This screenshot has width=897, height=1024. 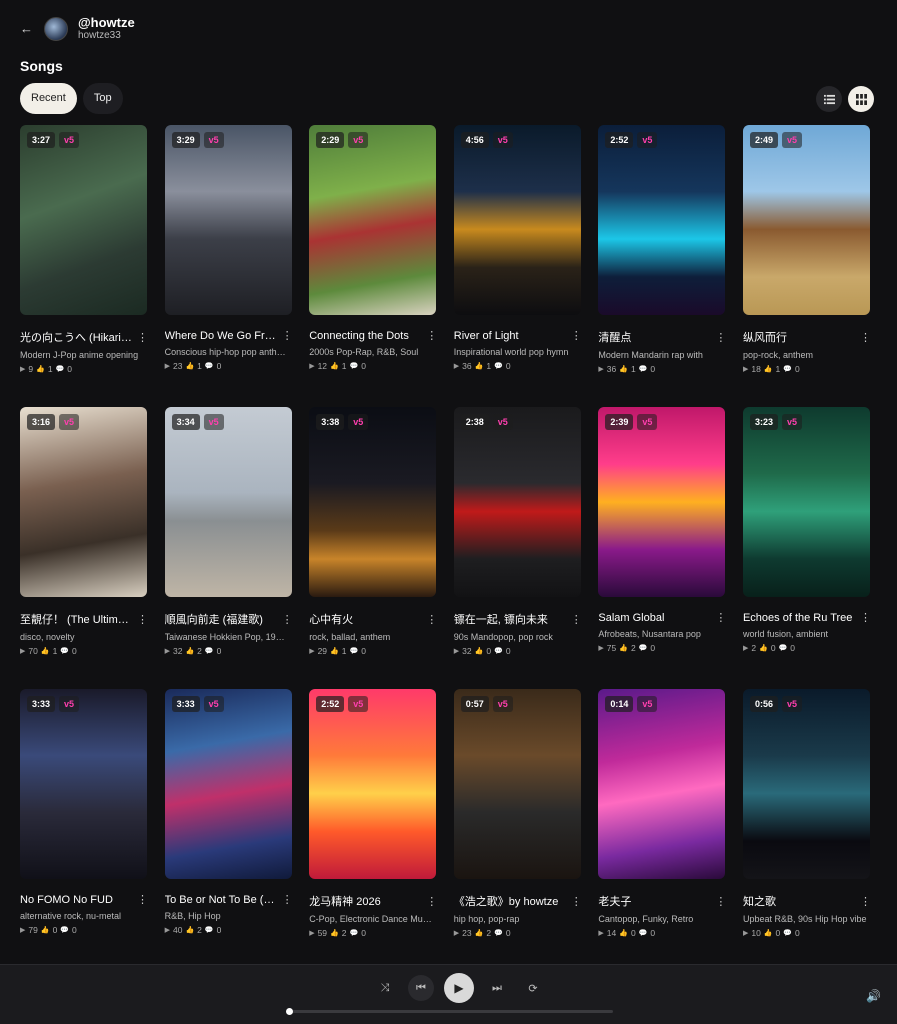 What do you see at coordinates (873, 996) in the screenshot?
I see `volume-icon: 🔊` at bounding box center [873, 996].